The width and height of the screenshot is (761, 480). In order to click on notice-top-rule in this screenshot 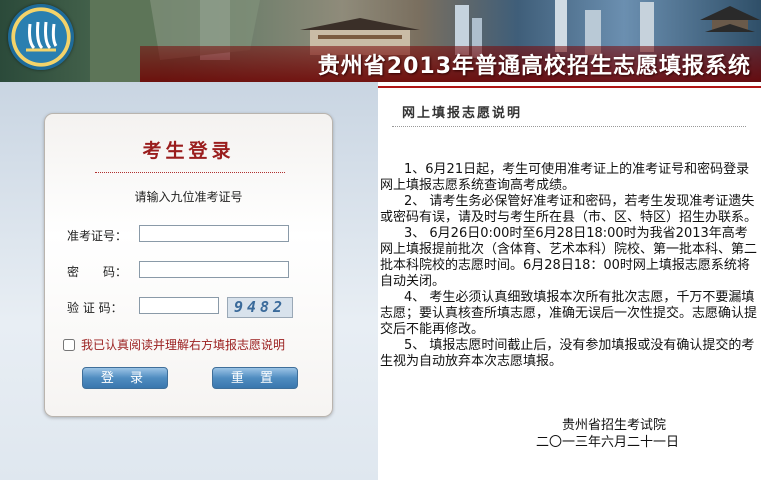, I will do `click(569, 87)`.